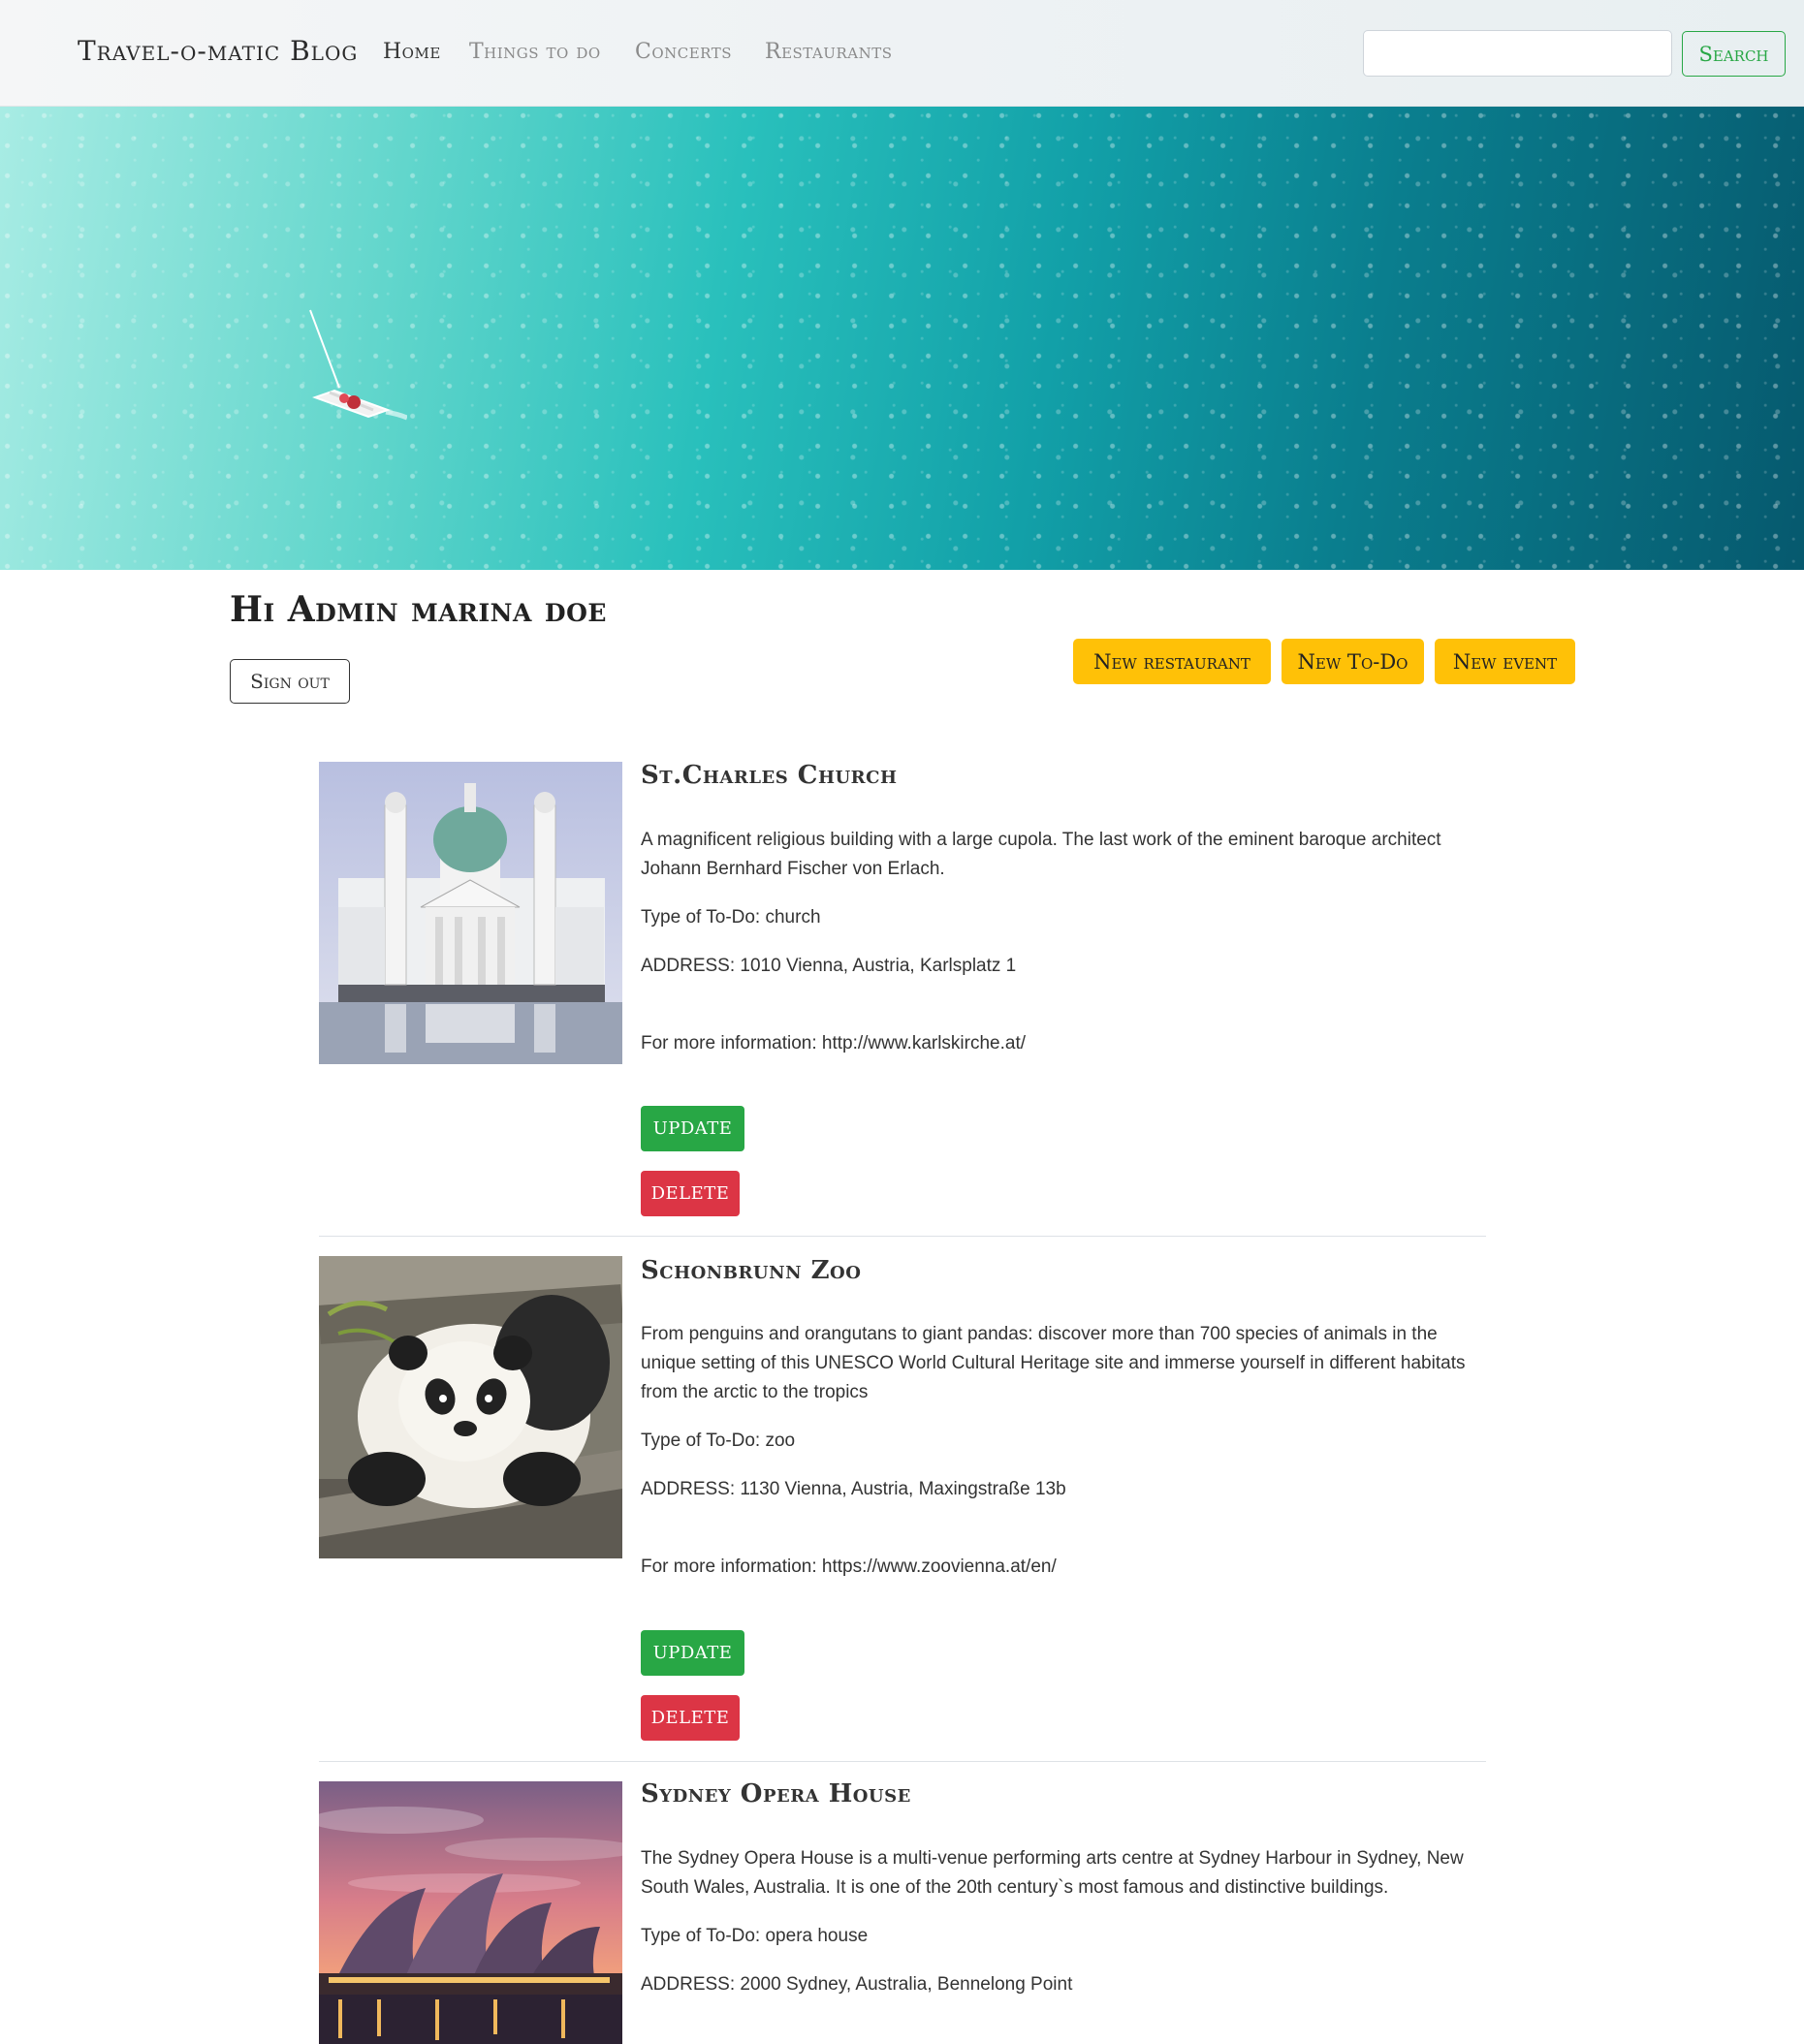 The image size is (1804, 2044). I want to click on item-type: Type of To-Do: zoo, so click(718, 1441).